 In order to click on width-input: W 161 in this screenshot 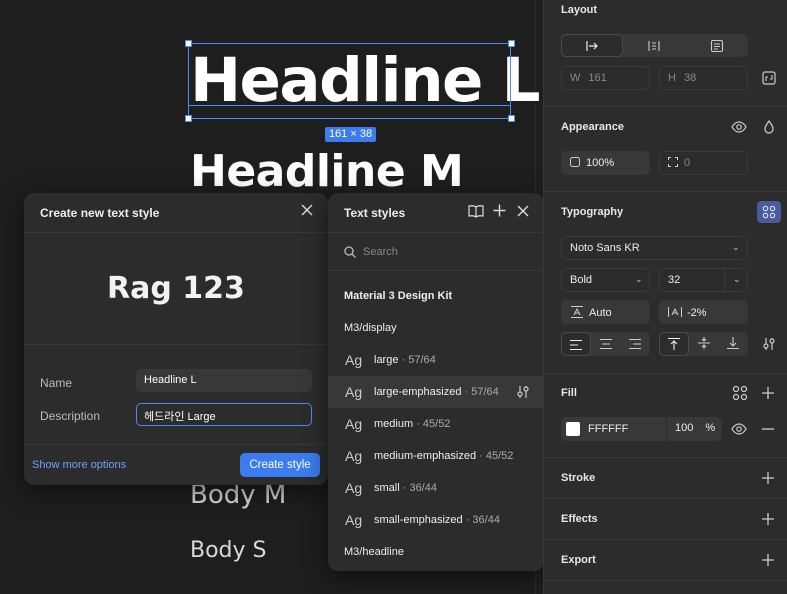, I will do `click(605, 78)`.